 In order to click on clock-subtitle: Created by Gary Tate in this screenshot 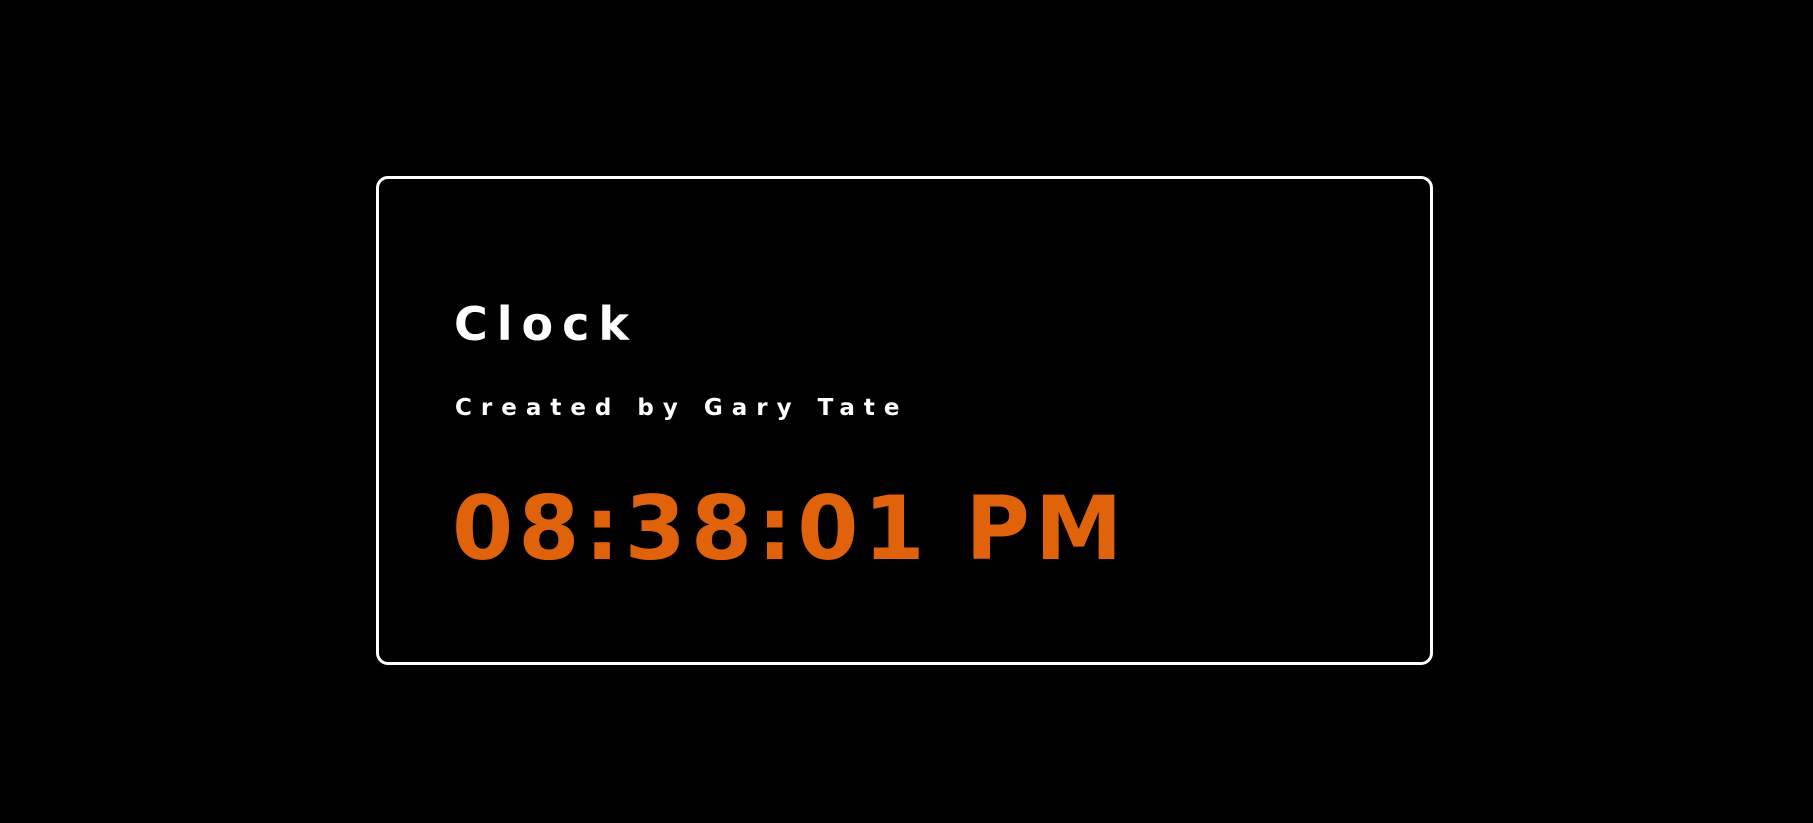, I will do `click(682, 408)`.